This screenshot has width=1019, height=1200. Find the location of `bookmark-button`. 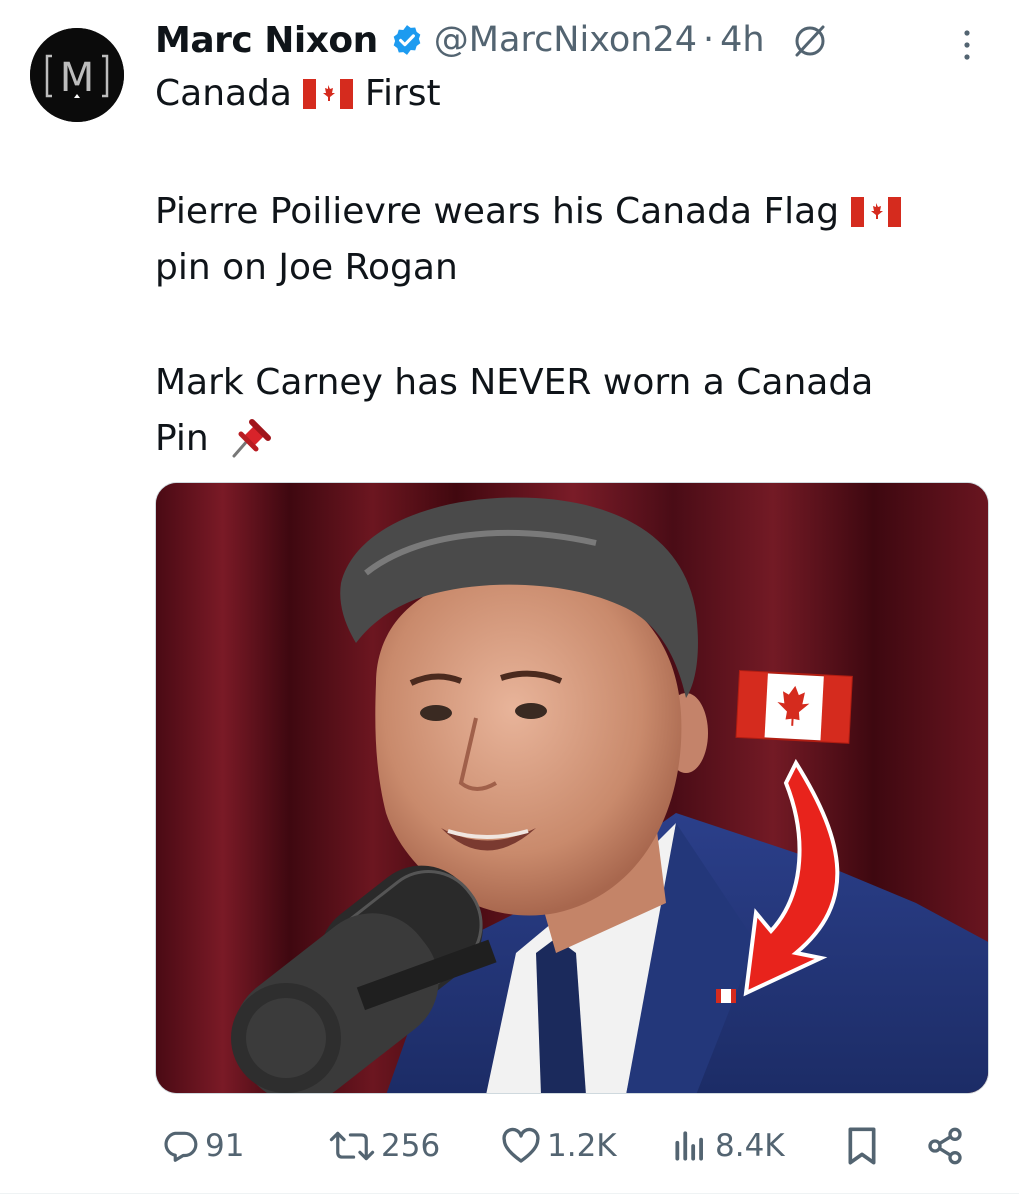

bookmark-button is located at coordinates (862, 1146).